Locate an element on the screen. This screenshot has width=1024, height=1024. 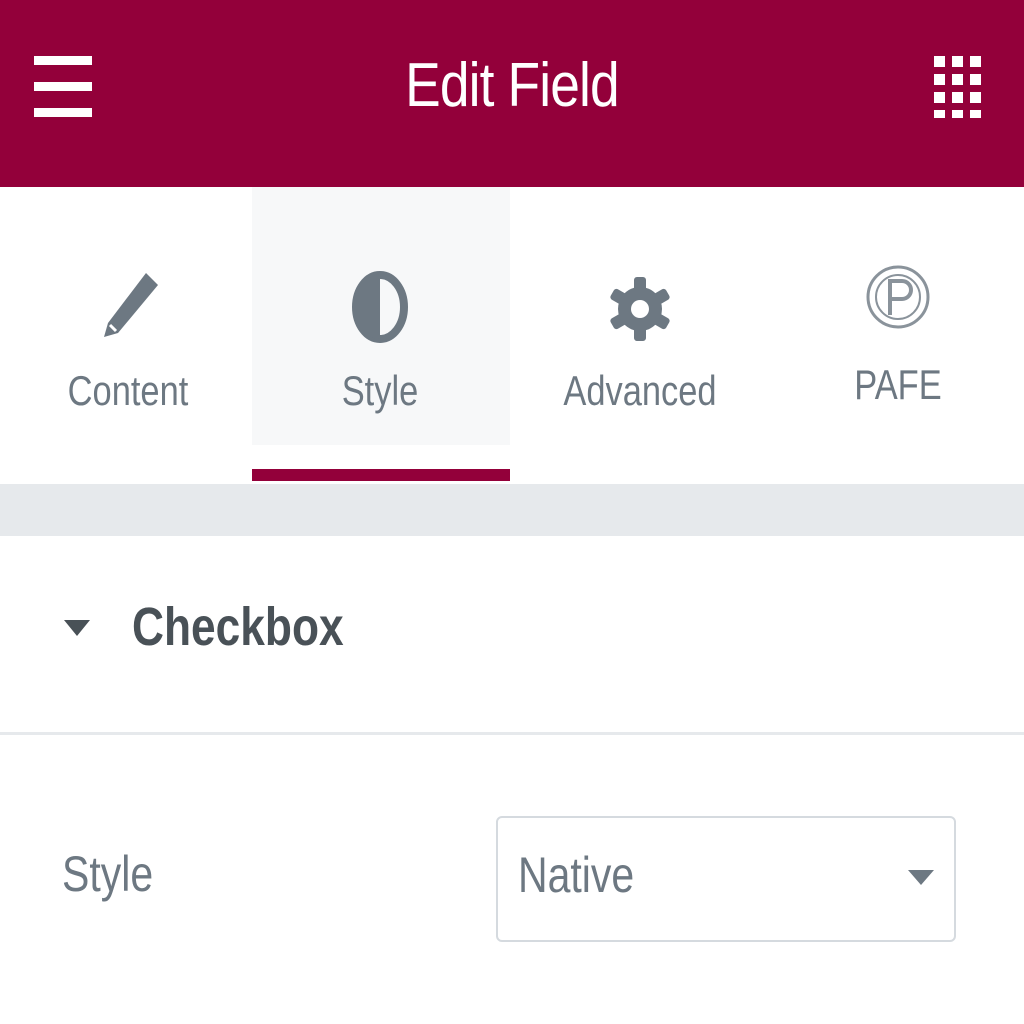
pafe-logo-icon is located at coordinates (898, 297).